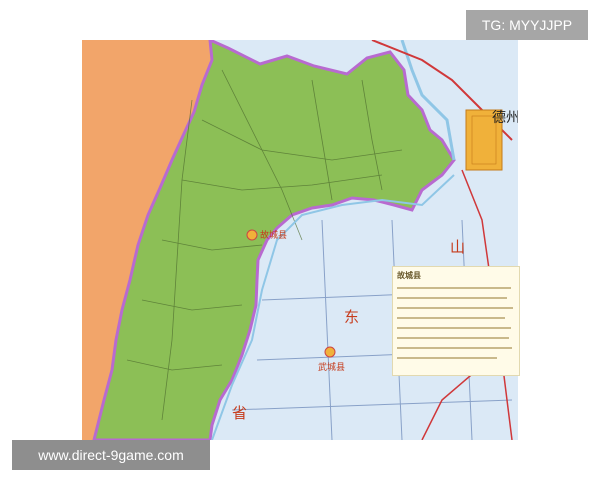 This screenshot has width=600, height=480. I want to click on footer-url-banner: www.direct-9game.com, so click(111, 455).